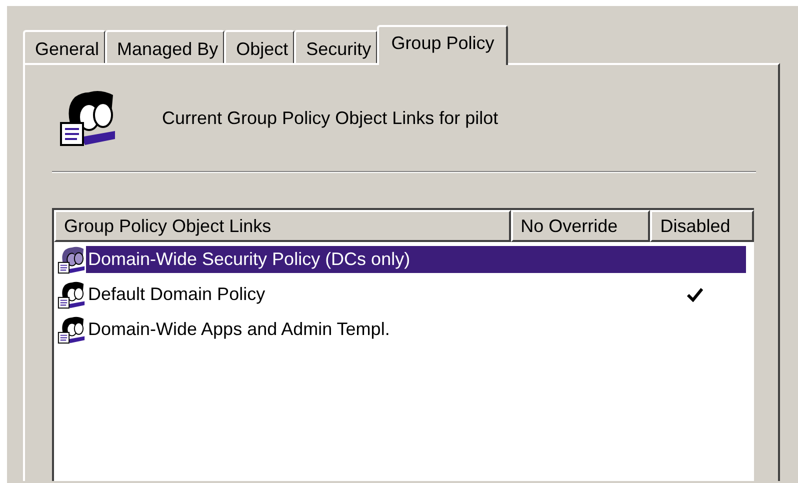 Image resolution: width=798 pixels, height=483 pixels. What do you see at coordinates (165, 46) in the screenshot?
I see `tab: Managed By` at bounding box center [165, 46].